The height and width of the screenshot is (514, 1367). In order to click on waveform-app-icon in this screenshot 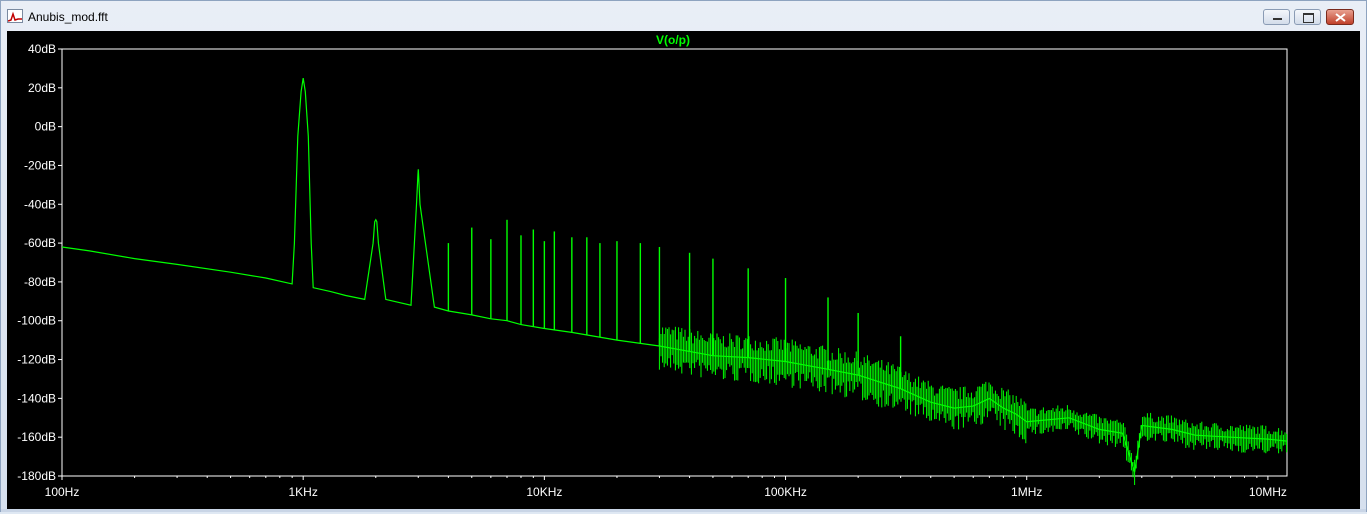, I will do `click(15, 16)`.